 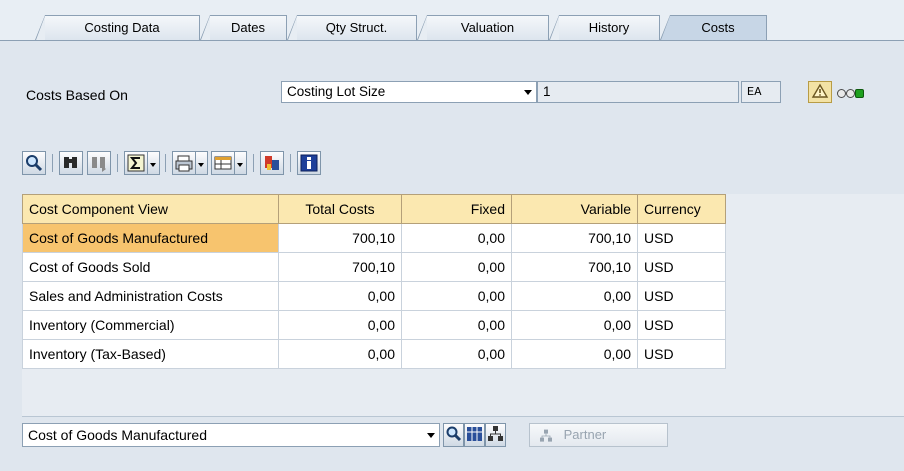 What do you see at coordinates (231, 435) in the screenshot?
I see `cost-view-select: Cost of Goods Manufactured` at bounding box center [231, 435].